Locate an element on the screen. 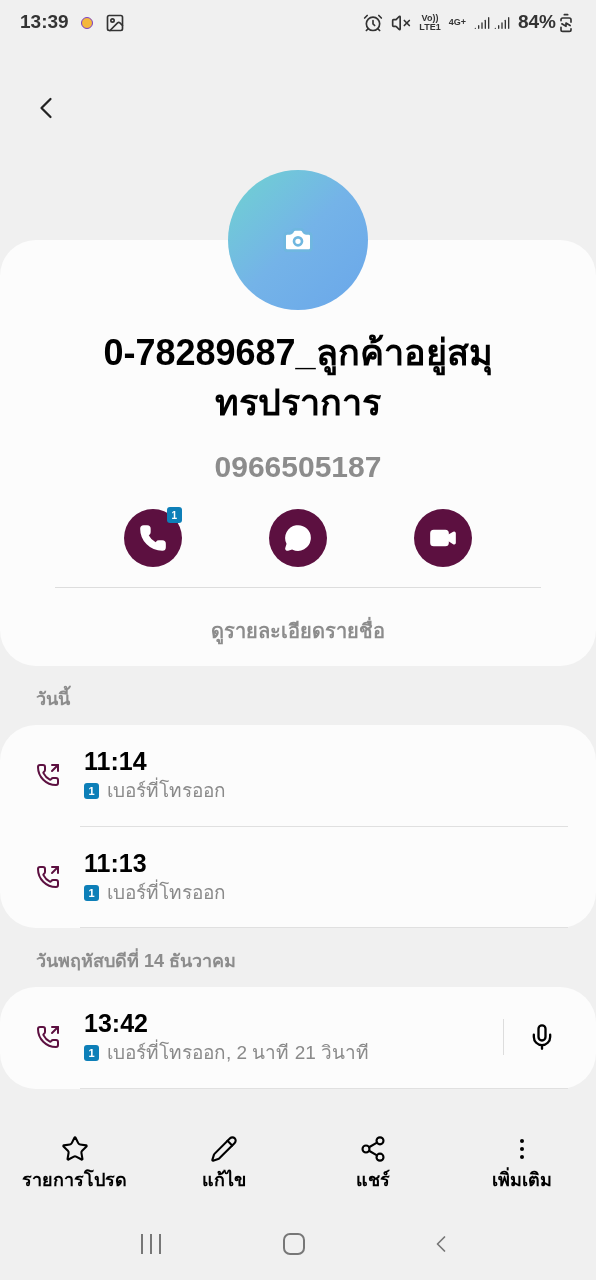  image-icon is located at coordinates (114, 22).